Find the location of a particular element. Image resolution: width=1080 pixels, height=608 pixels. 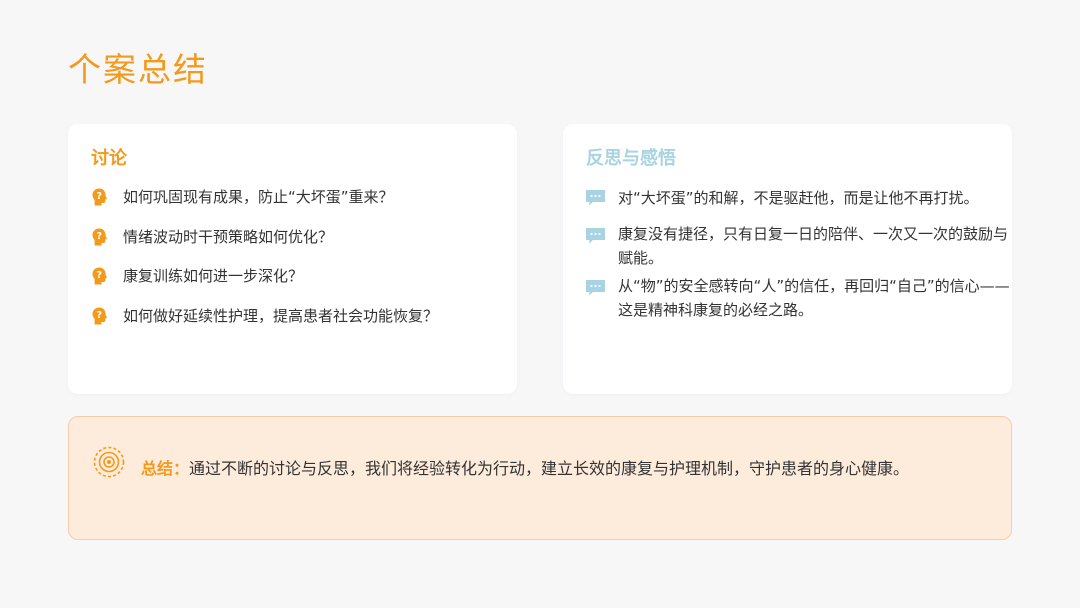

list-item: ? 如何巩固现有成果，防止“大坏蛋”重来？ is located at coordinates (295, 197).